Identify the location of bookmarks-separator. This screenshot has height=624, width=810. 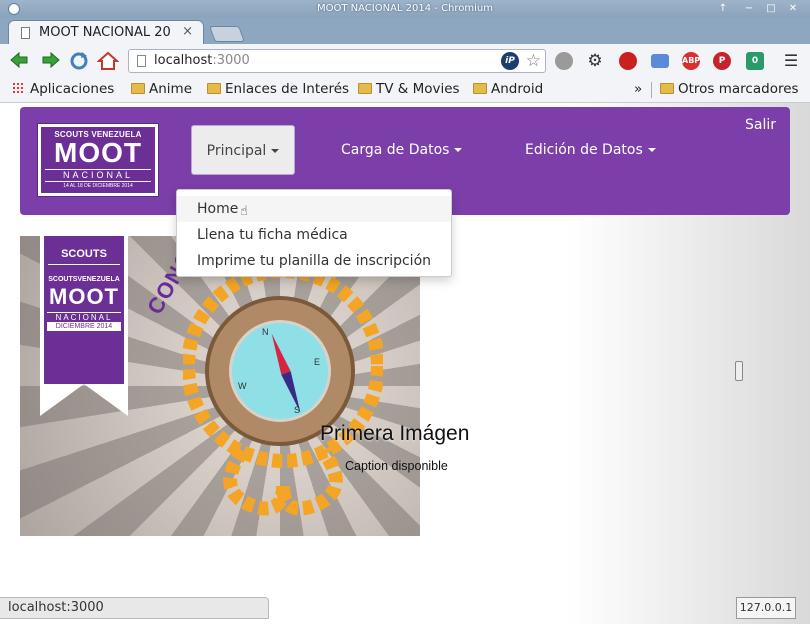
(651, 90).